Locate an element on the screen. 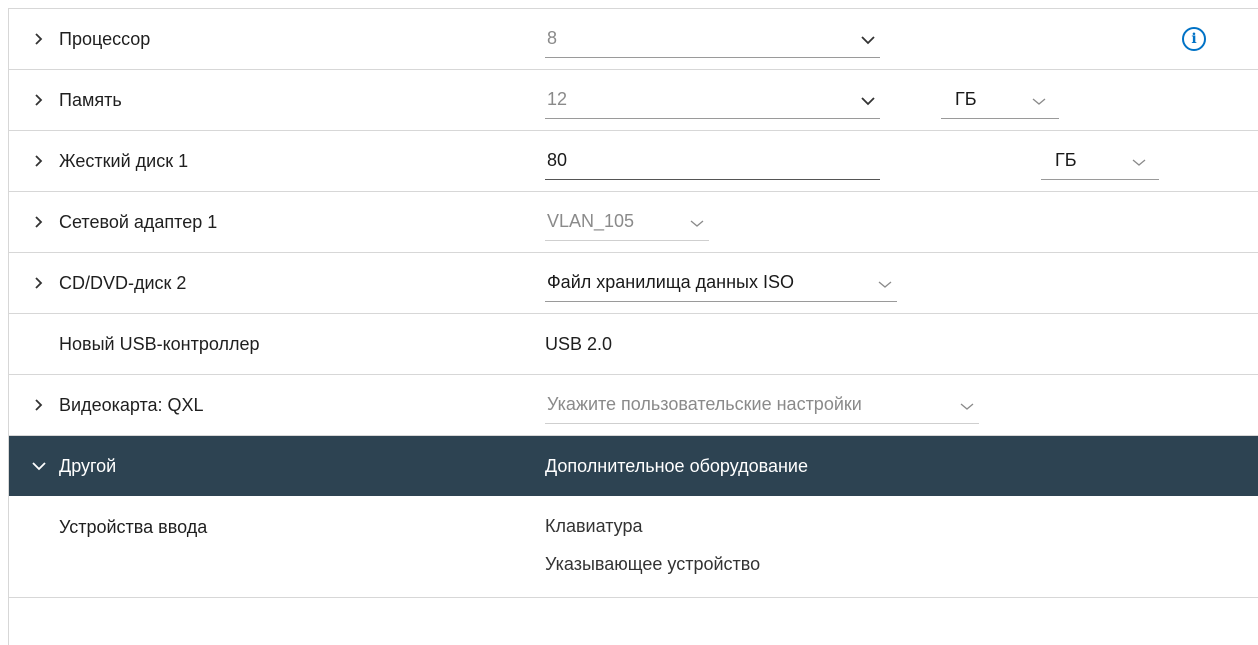 This screenshot has height=645, width=1258. row-cpu: Процессор 8 i is located at coordinates (633, 39).